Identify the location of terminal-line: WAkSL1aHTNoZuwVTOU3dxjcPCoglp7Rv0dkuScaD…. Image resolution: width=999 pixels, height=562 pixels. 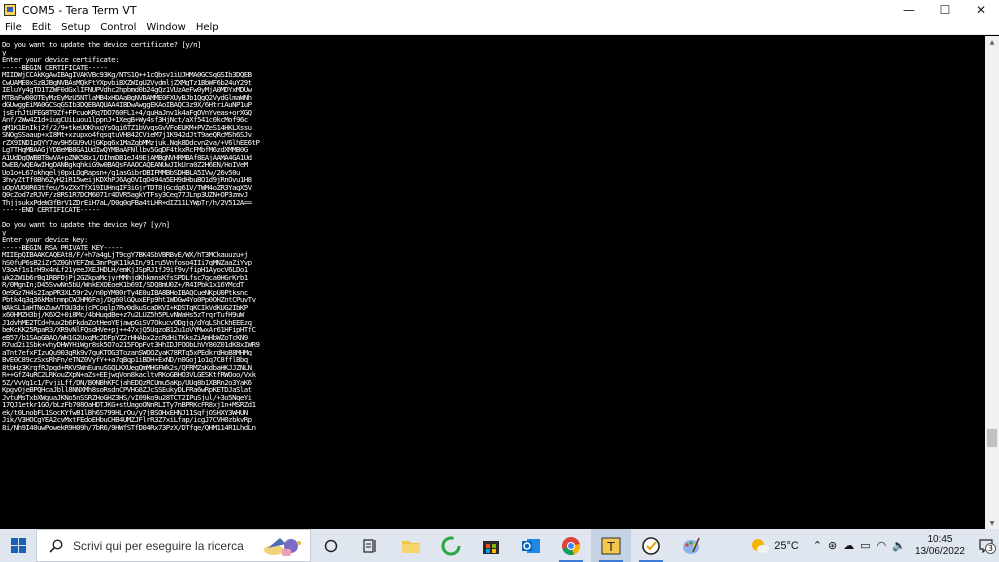
(125, 307).